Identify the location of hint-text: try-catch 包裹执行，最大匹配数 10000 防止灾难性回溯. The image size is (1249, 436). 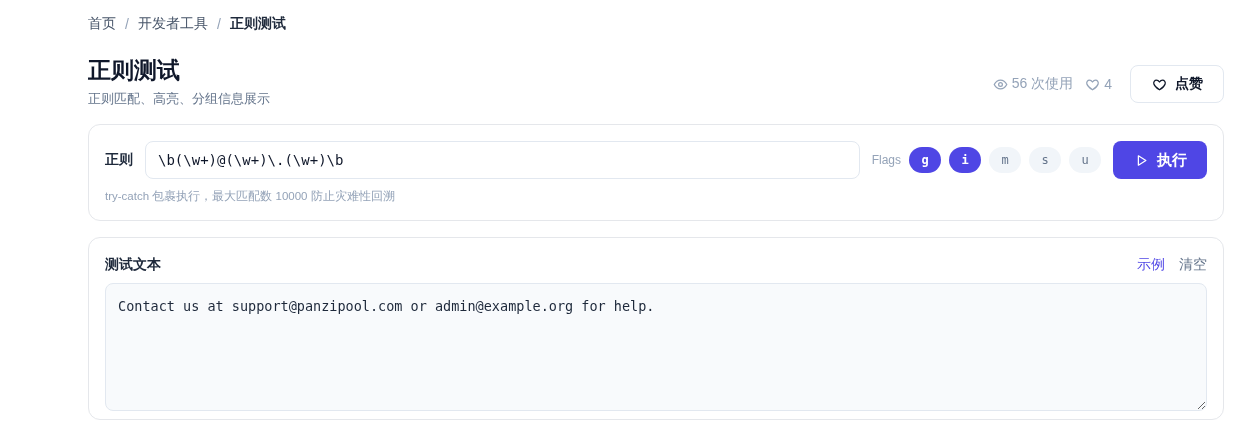
(250, 196).